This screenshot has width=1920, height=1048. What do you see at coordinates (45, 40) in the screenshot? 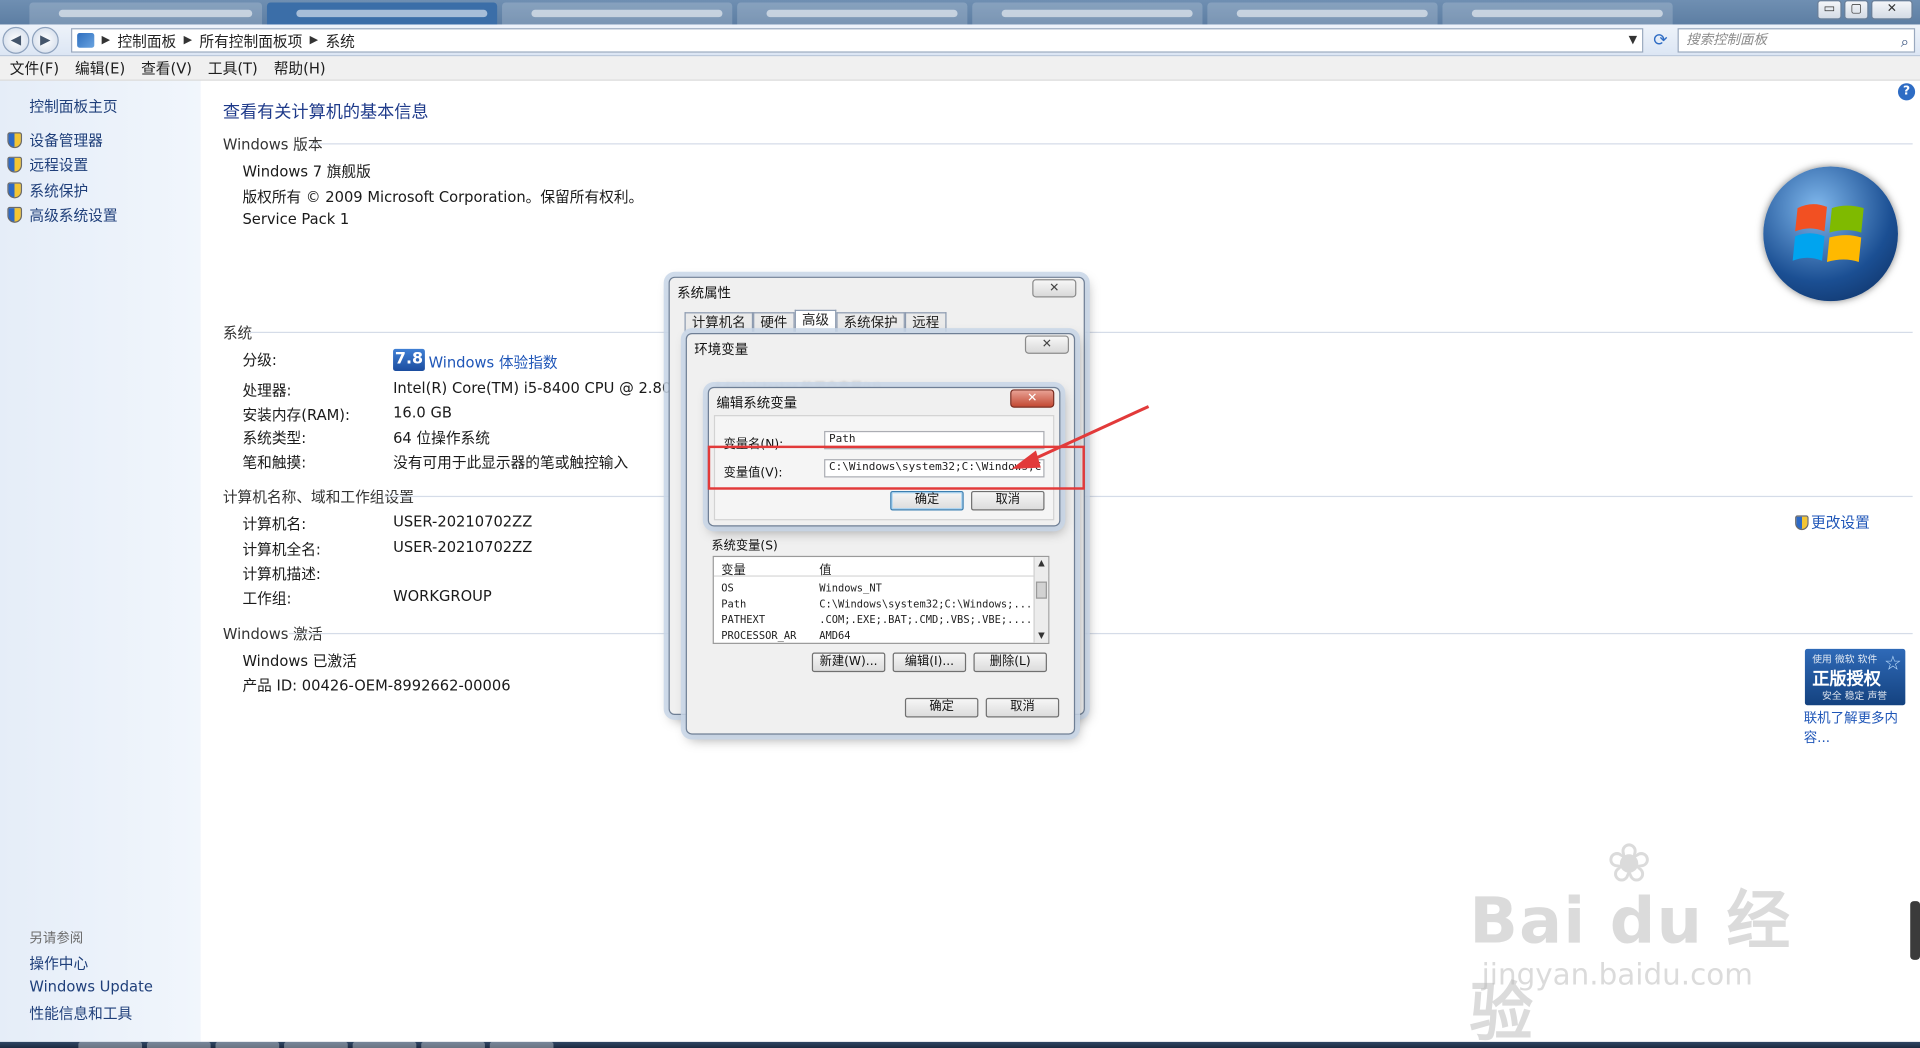
I see `forward-button: ▶` at bounding box center [45, 40].